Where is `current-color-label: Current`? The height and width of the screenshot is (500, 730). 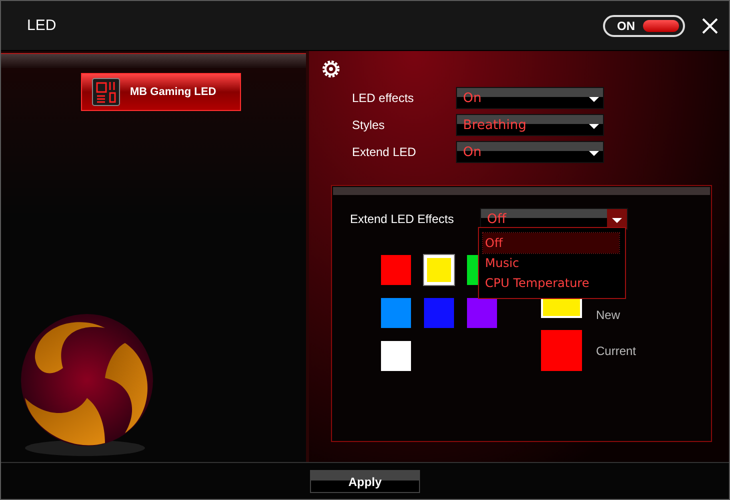 current-color-label: Current is located at coordinates (616, 351).